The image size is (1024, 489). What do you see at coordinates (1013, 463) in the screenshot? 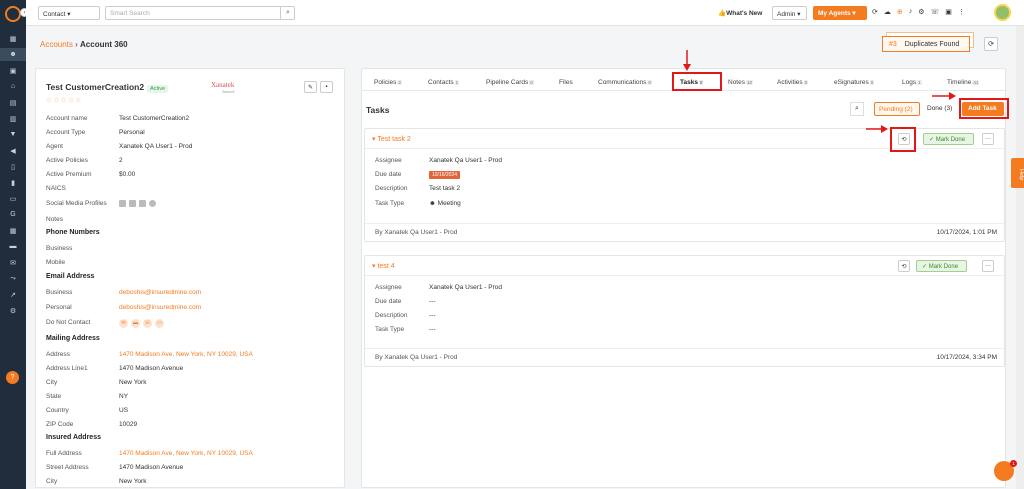
I see `chat-notification-badge: 1` at bounding box center [1013, 463].